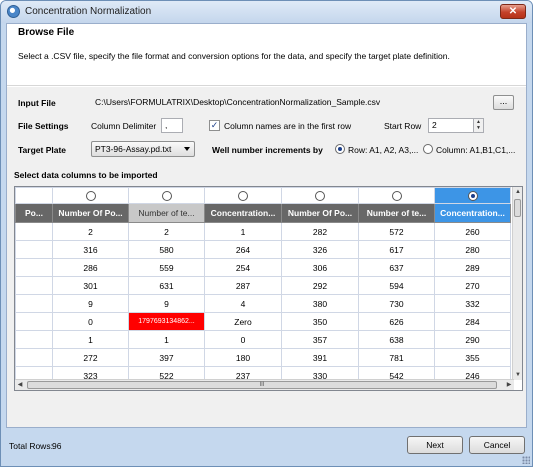  Describe the element at coordinates (166, 267) in the screenshot. I see `table-cell: 559` at that location.